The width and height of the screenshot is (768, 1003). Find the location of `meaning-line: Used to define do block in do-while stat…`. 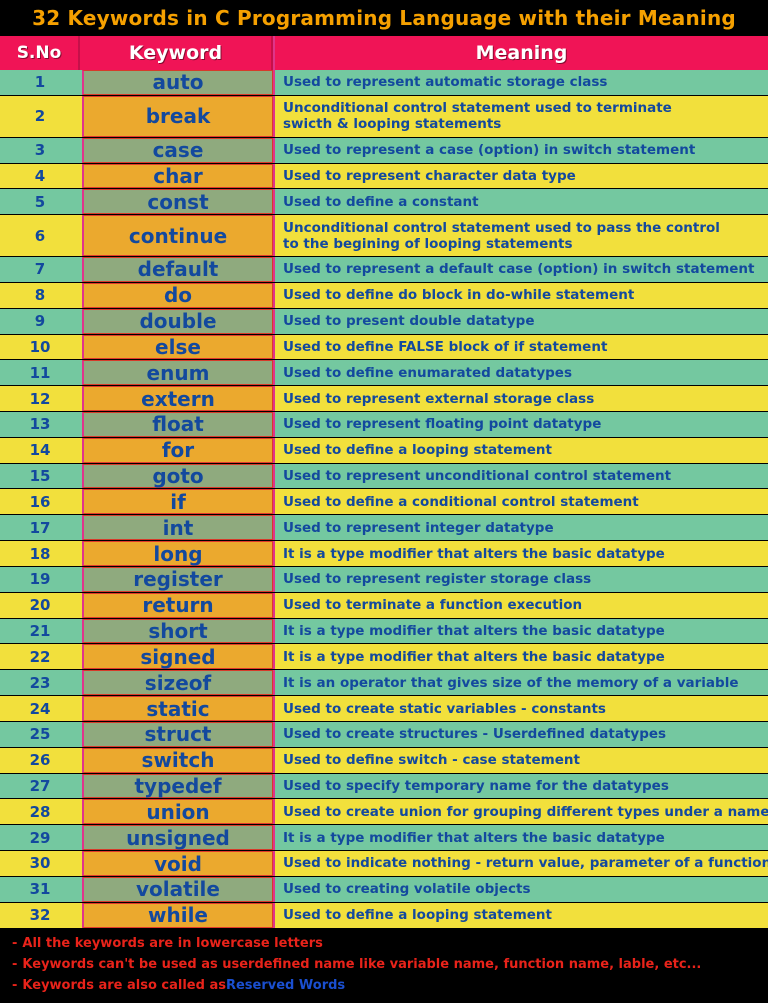

meaning-line: Used to define do block in do-while stat… is located at coordinates (459, 295).